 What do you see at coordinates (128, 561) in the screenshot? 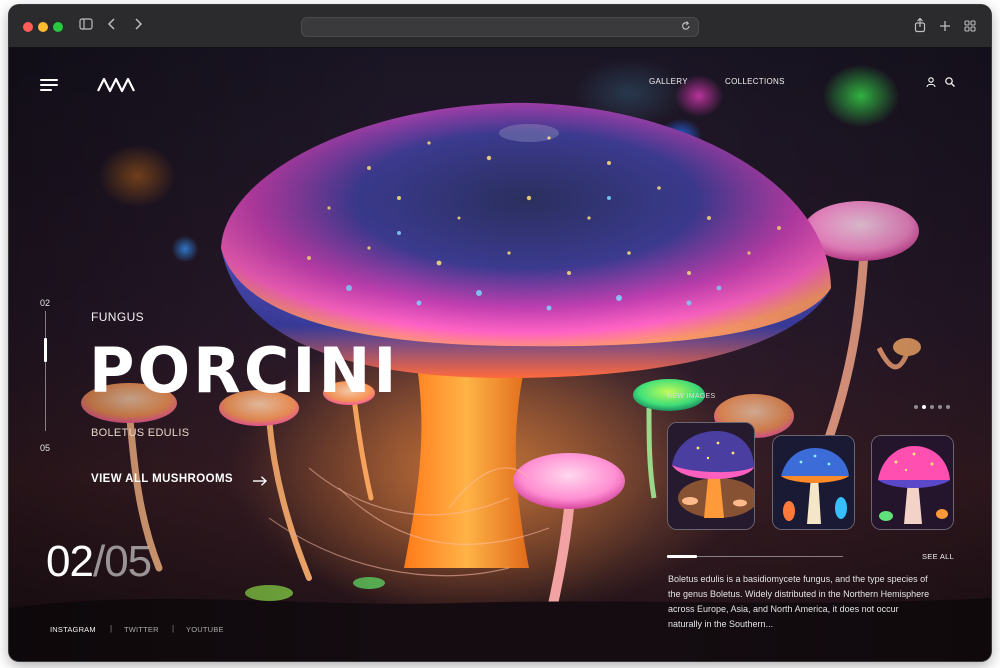
I see `slide-counter-total: 05` at bounding box center [128, 561].